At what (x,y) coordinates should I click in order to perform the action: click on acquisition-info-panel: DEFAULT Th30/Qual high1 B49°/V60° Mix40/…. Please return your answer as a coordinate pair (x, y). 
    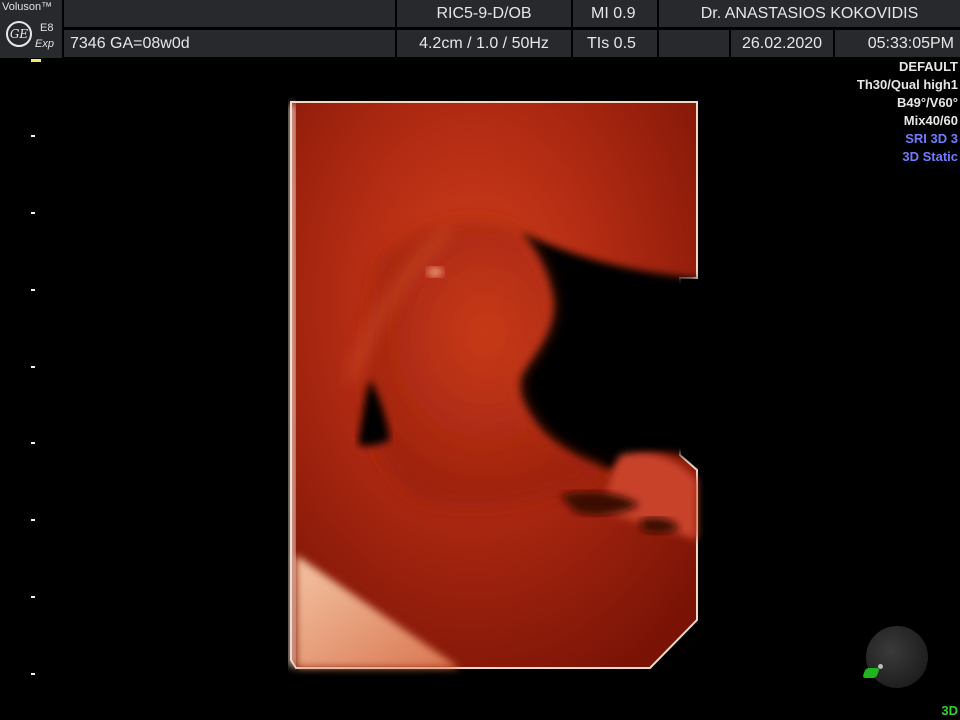
    Looking at the image, I should click on (907, 112).